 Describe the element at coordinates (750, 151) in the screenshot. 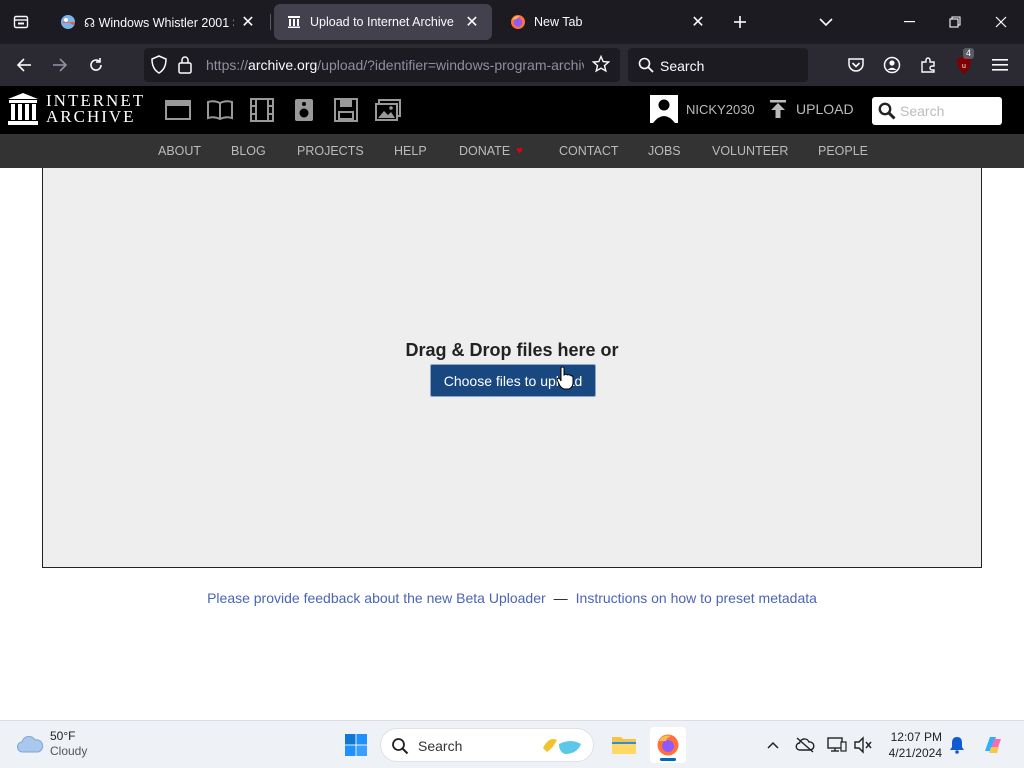

I see `nav-volunteer: VOLUNTEER` at that location.